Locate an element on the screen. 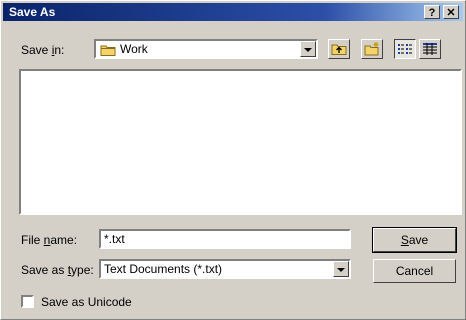  details-view-icon is located at coordinates (430, 50).